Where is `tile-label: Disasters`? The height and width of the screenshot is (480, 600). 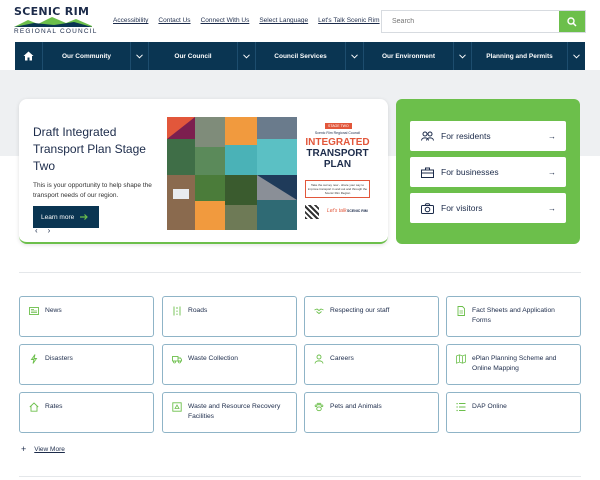 tile-label: Disasters is located at coordinates (59, 358).